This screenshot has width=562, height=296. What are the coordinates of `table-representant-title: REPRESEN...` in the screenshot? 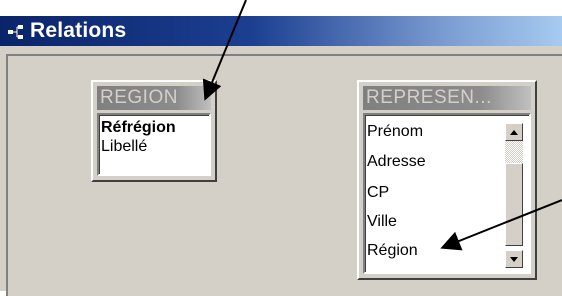 It's located at (447, 98).